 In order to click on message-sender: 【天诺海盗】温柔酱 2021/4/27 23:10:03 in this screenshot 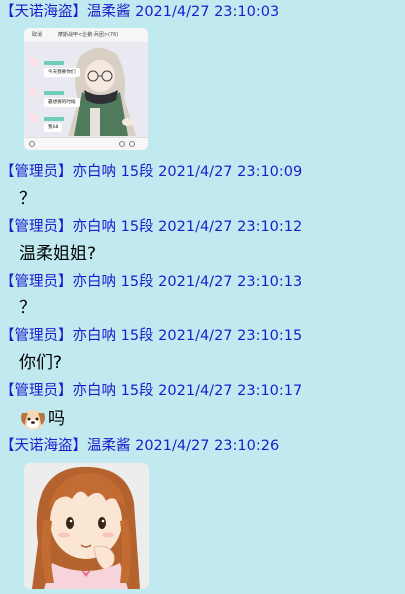, I will do `click(140, 12)`.